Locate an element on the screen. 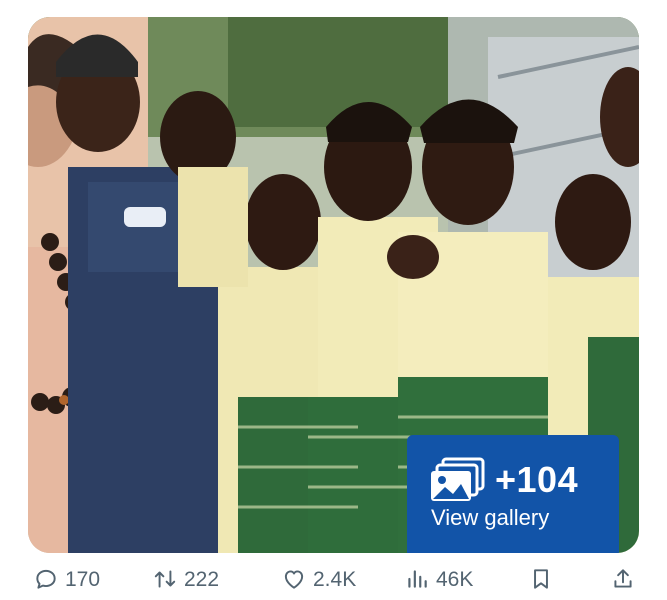 The width and height of the screenshot is (667, 600). share-button is located at coordinates (623, 579).